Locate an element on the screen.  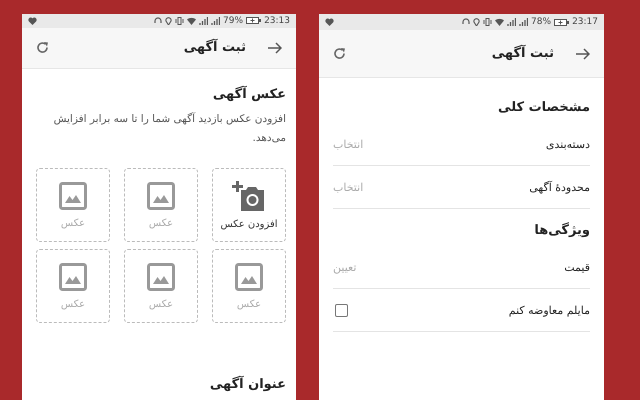
battery-percent: 78% is located at coordinates (541, 22).